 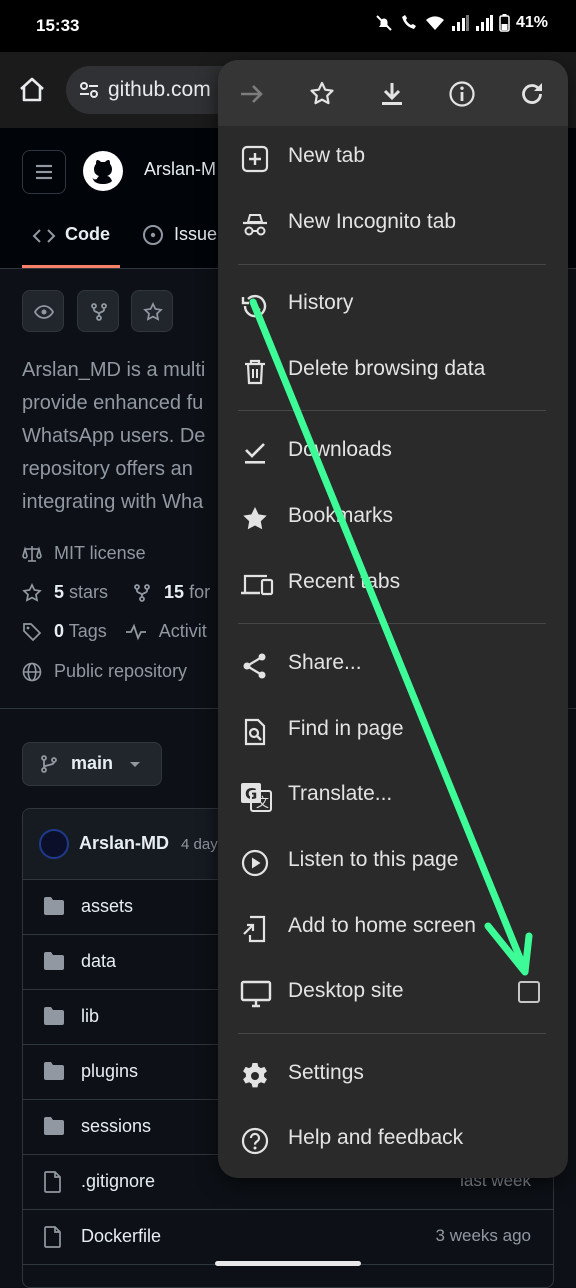 What do you see at coordinates (100, 553) in the screenshot?
I see `license-label: MIT license` at bounding box center [100, 553].